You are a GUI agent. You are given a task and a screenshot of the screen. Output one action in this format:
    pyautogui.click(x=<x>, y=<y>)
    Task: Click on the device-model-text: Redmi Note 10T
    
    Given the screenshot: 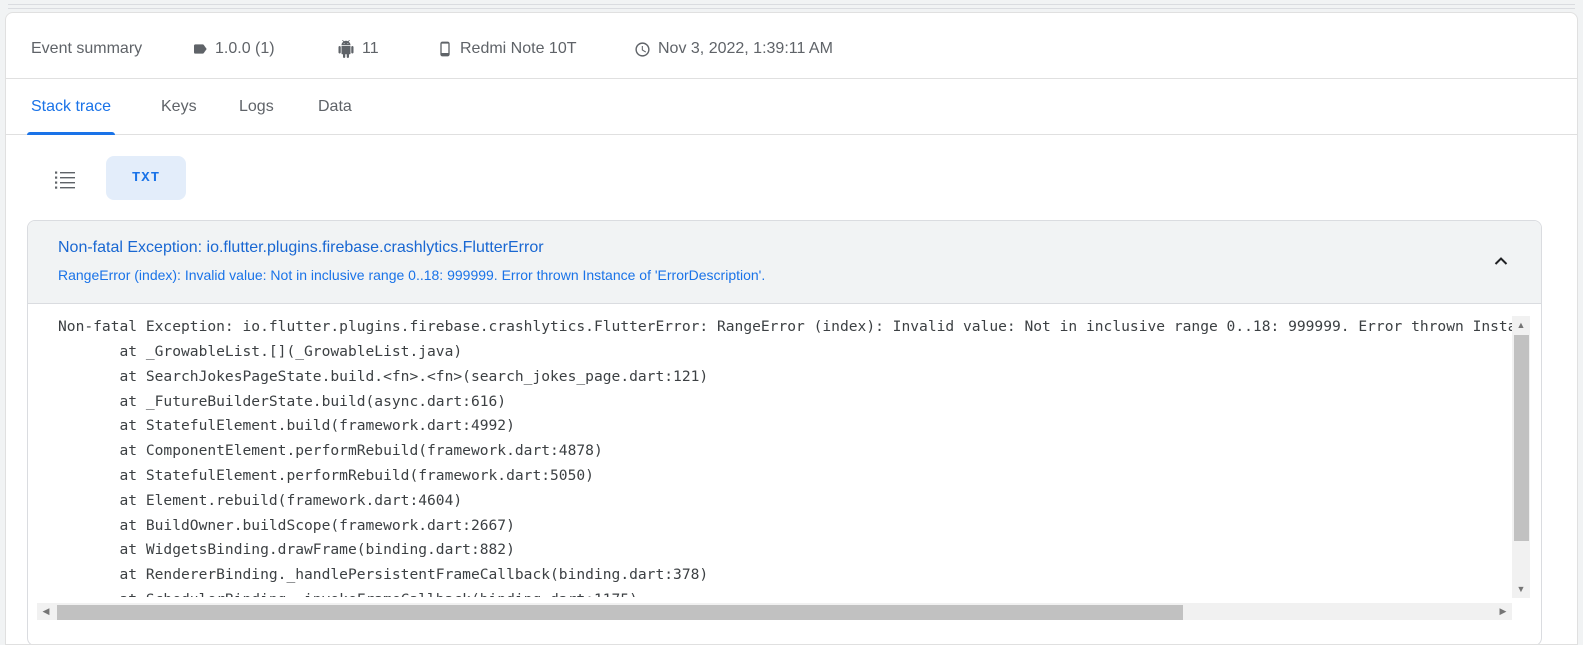 What is the action you would take?
    pyautogui.click(x=518, y=48)
    